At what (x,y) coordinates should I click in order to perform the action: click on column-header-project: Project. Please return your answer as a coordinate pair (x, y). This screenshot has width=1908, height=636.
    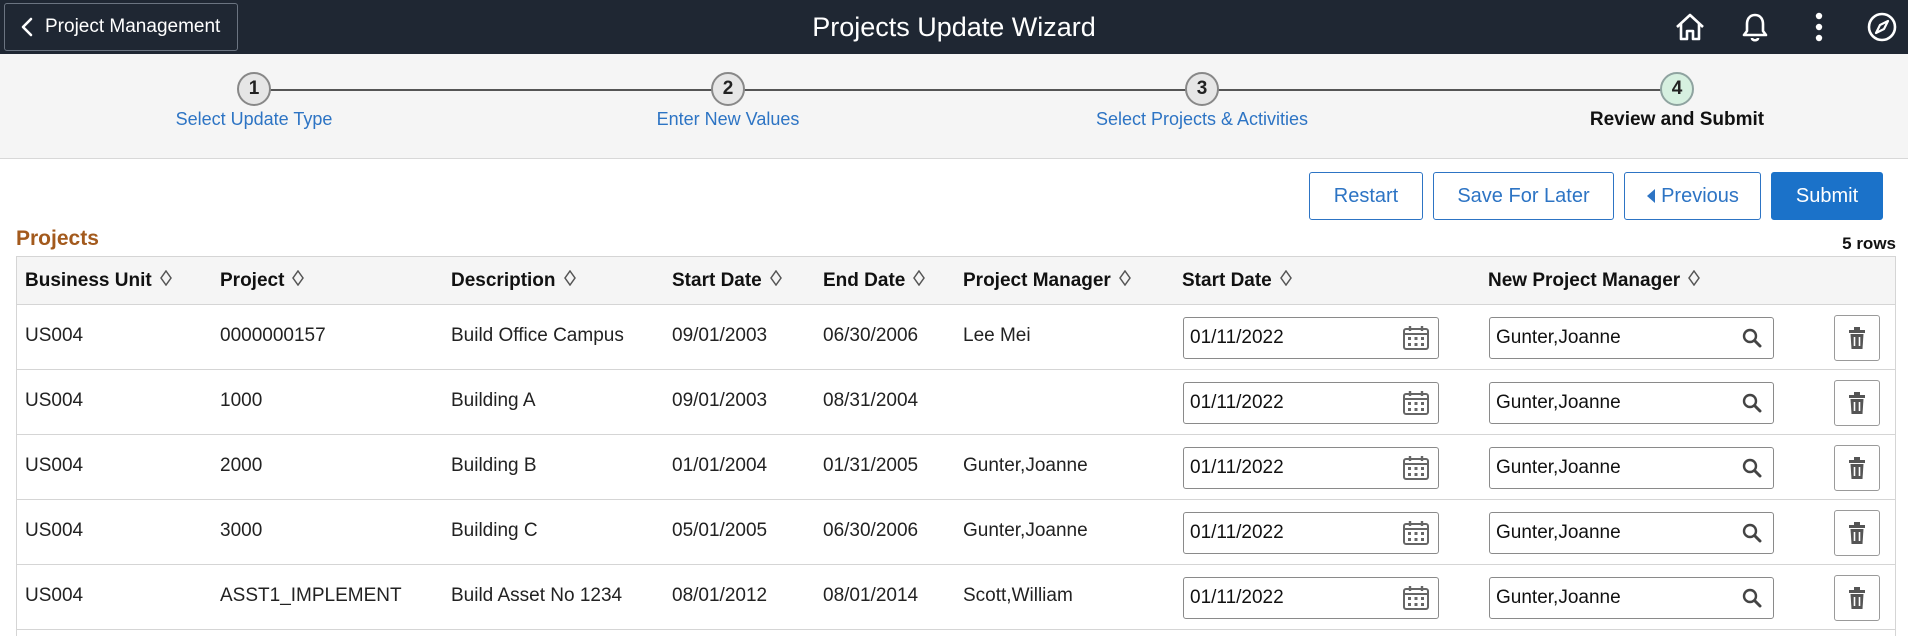
    Looking at the image, I should click on (262, 281).